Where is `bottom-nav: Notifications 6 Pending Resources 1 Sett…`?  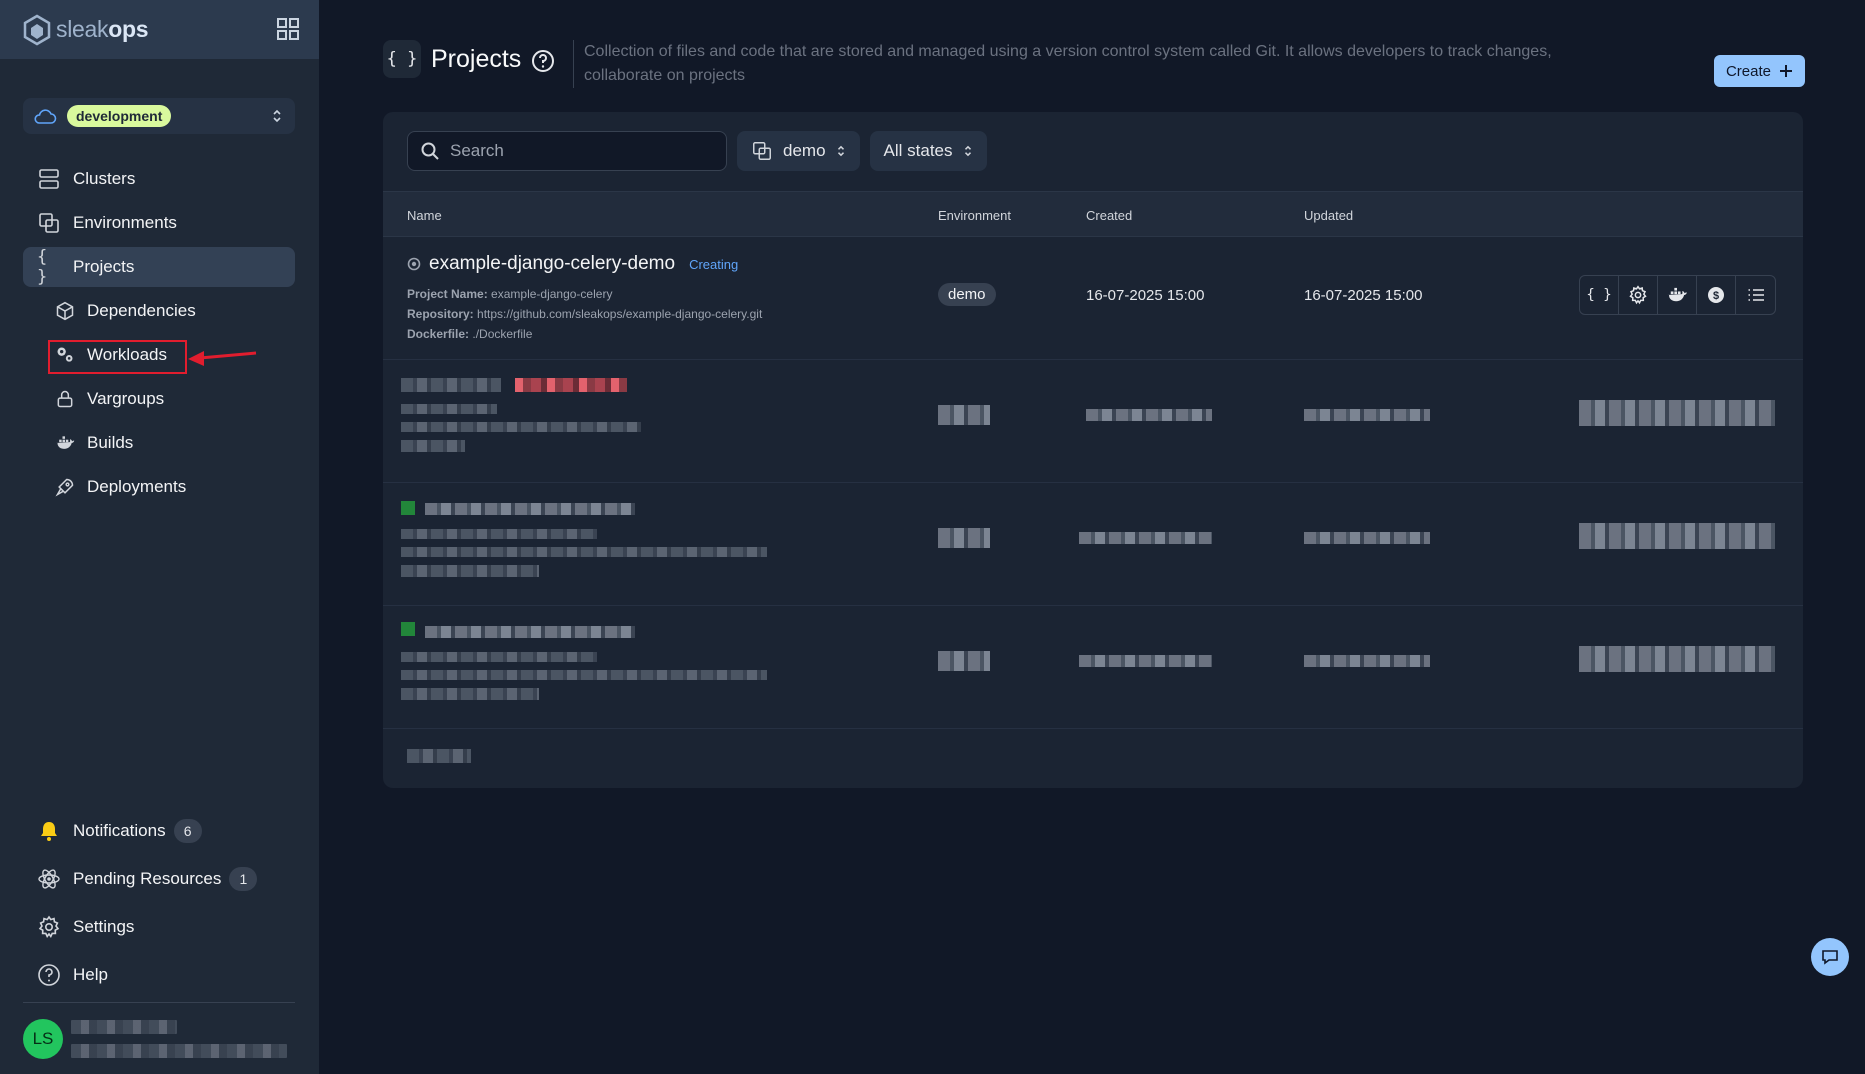 bottom-nav: Notifications 6 Pending Resources 1 Sett… is located at coordinates (159, 907).